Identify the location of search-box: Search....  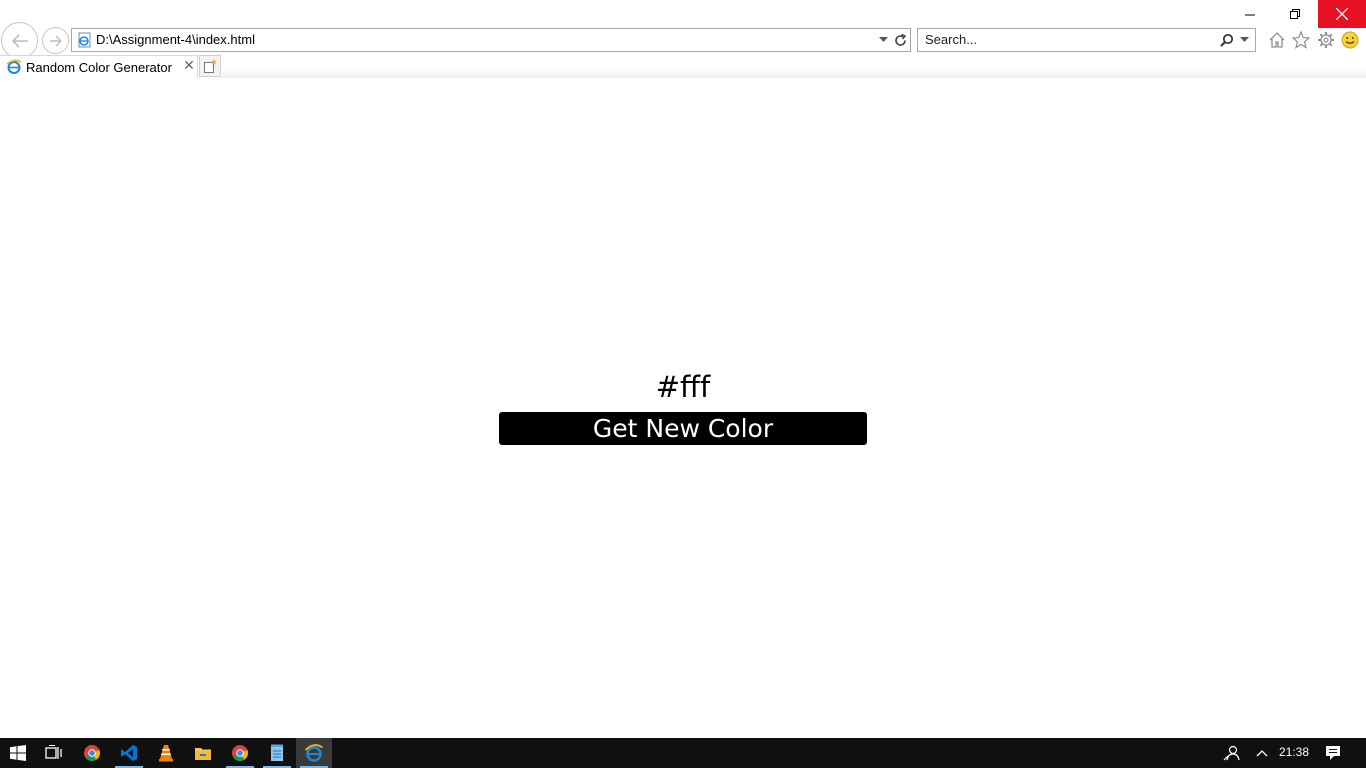
(1086, 40).